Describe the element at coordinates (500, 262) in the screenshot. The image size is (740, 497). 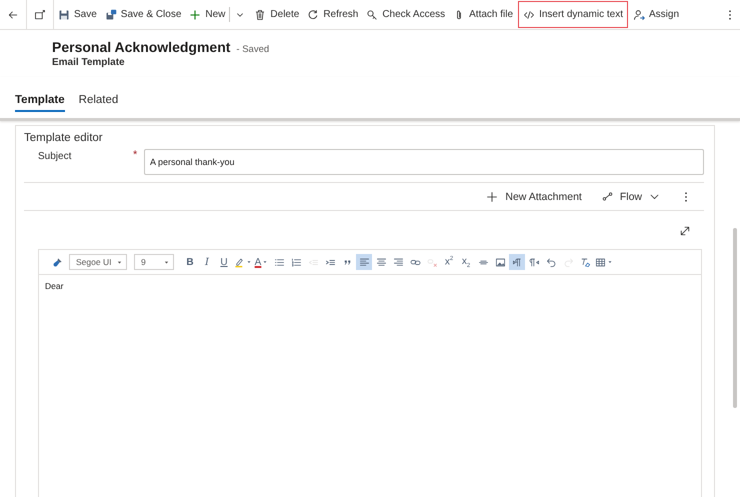
I see `image-icon` at that location.